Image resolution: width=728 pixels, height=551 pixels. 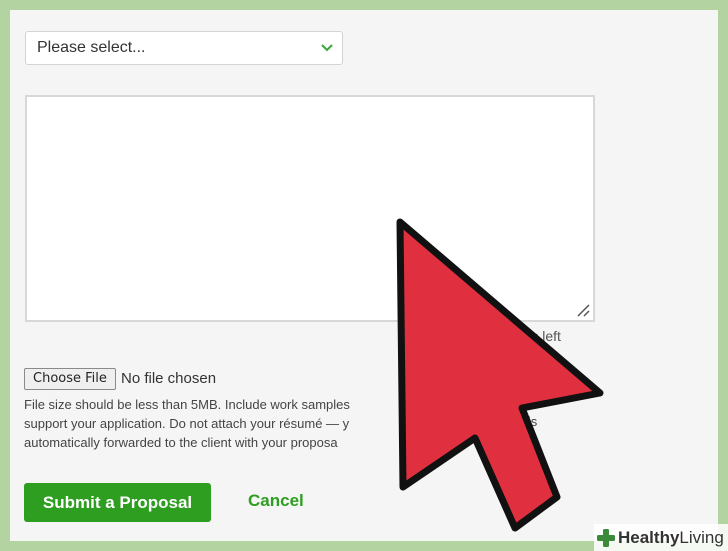 I want to click on brand-bold: Healthy, so click(x=649, y=537).